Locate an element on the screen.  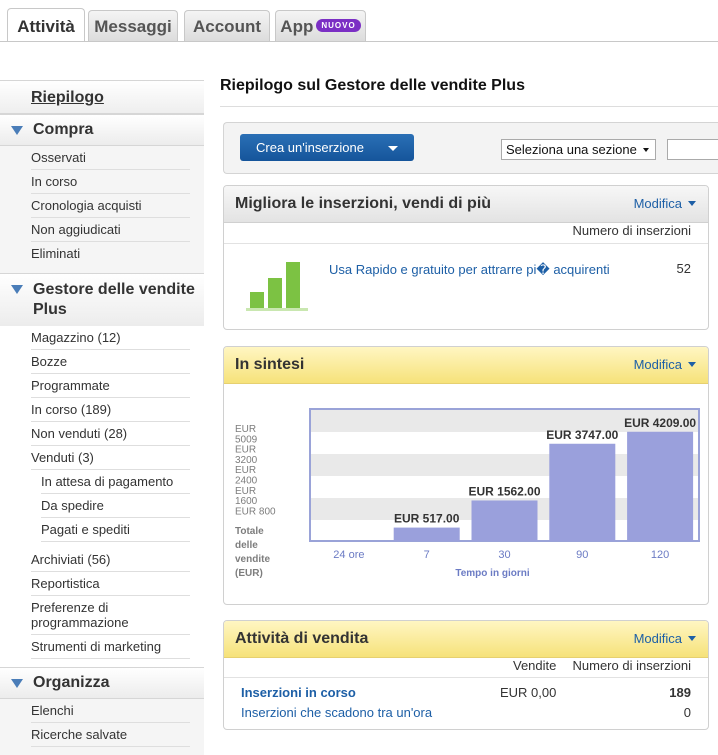
chart-x-labels: 24 ore 7 30 90 120 Tempo in giorni is located at coordinates (501, 564).